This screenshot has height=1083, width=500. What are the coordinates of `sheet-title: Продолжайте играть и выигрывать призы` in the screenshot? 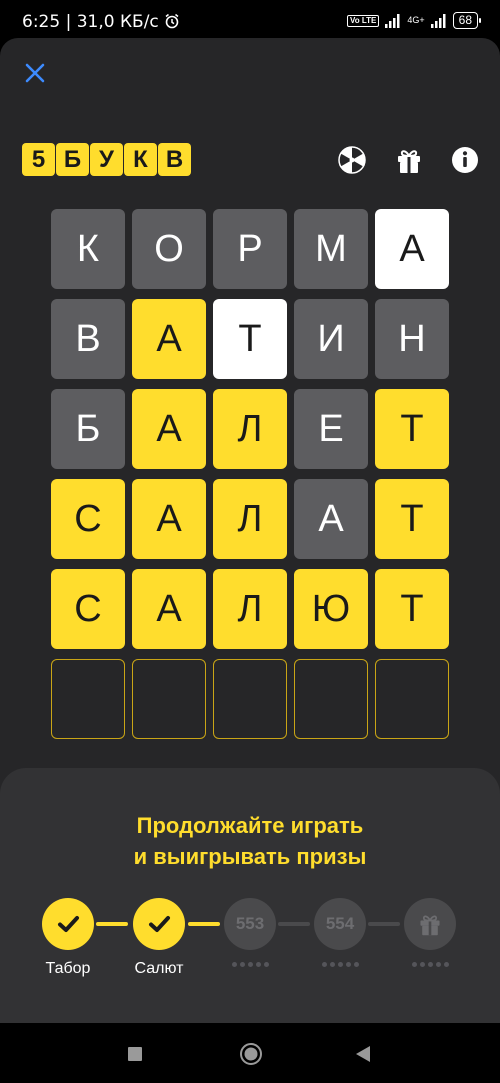 It's located at (250, 841).